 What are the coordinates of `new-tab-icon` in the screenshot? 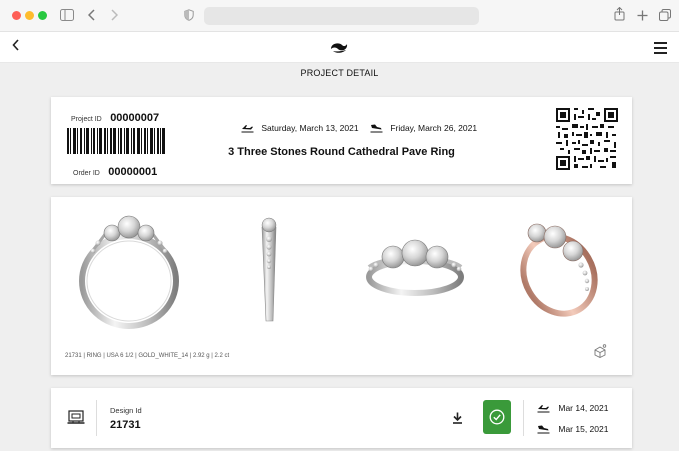 It's located at (642, 16).